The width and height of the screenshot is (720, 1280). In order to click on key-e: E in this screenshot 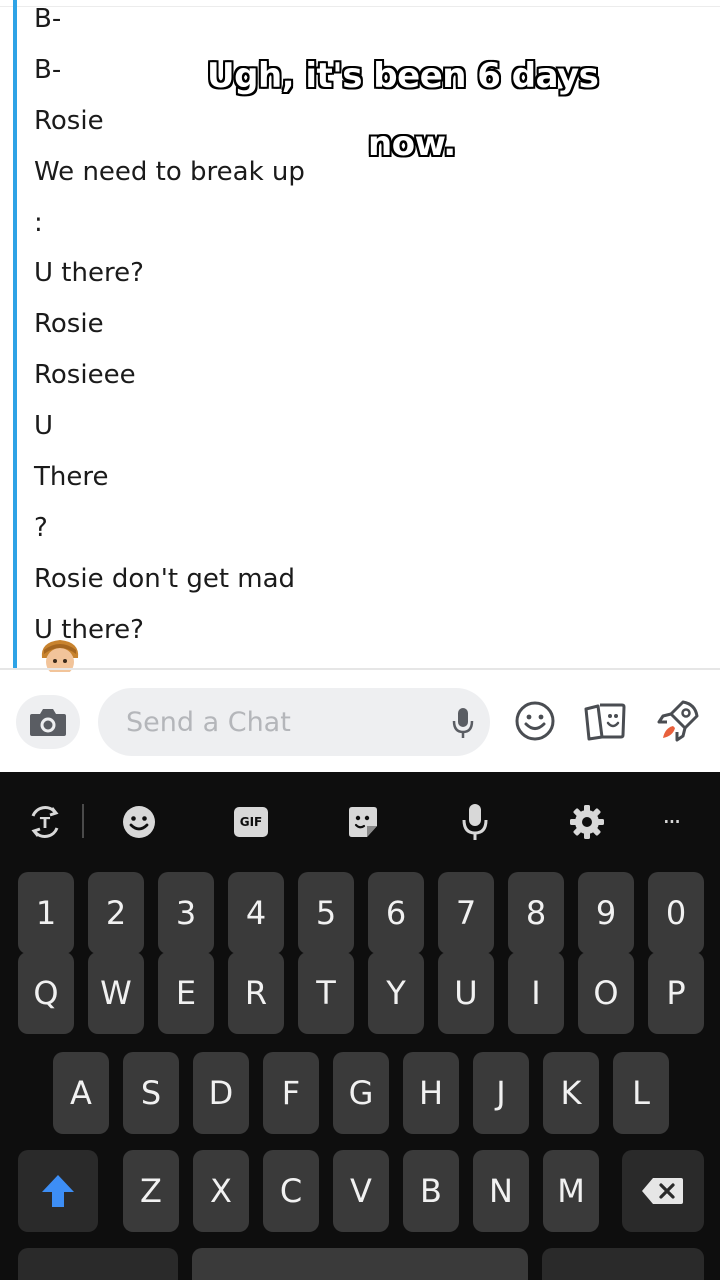, I will do `click(186, 993)`.